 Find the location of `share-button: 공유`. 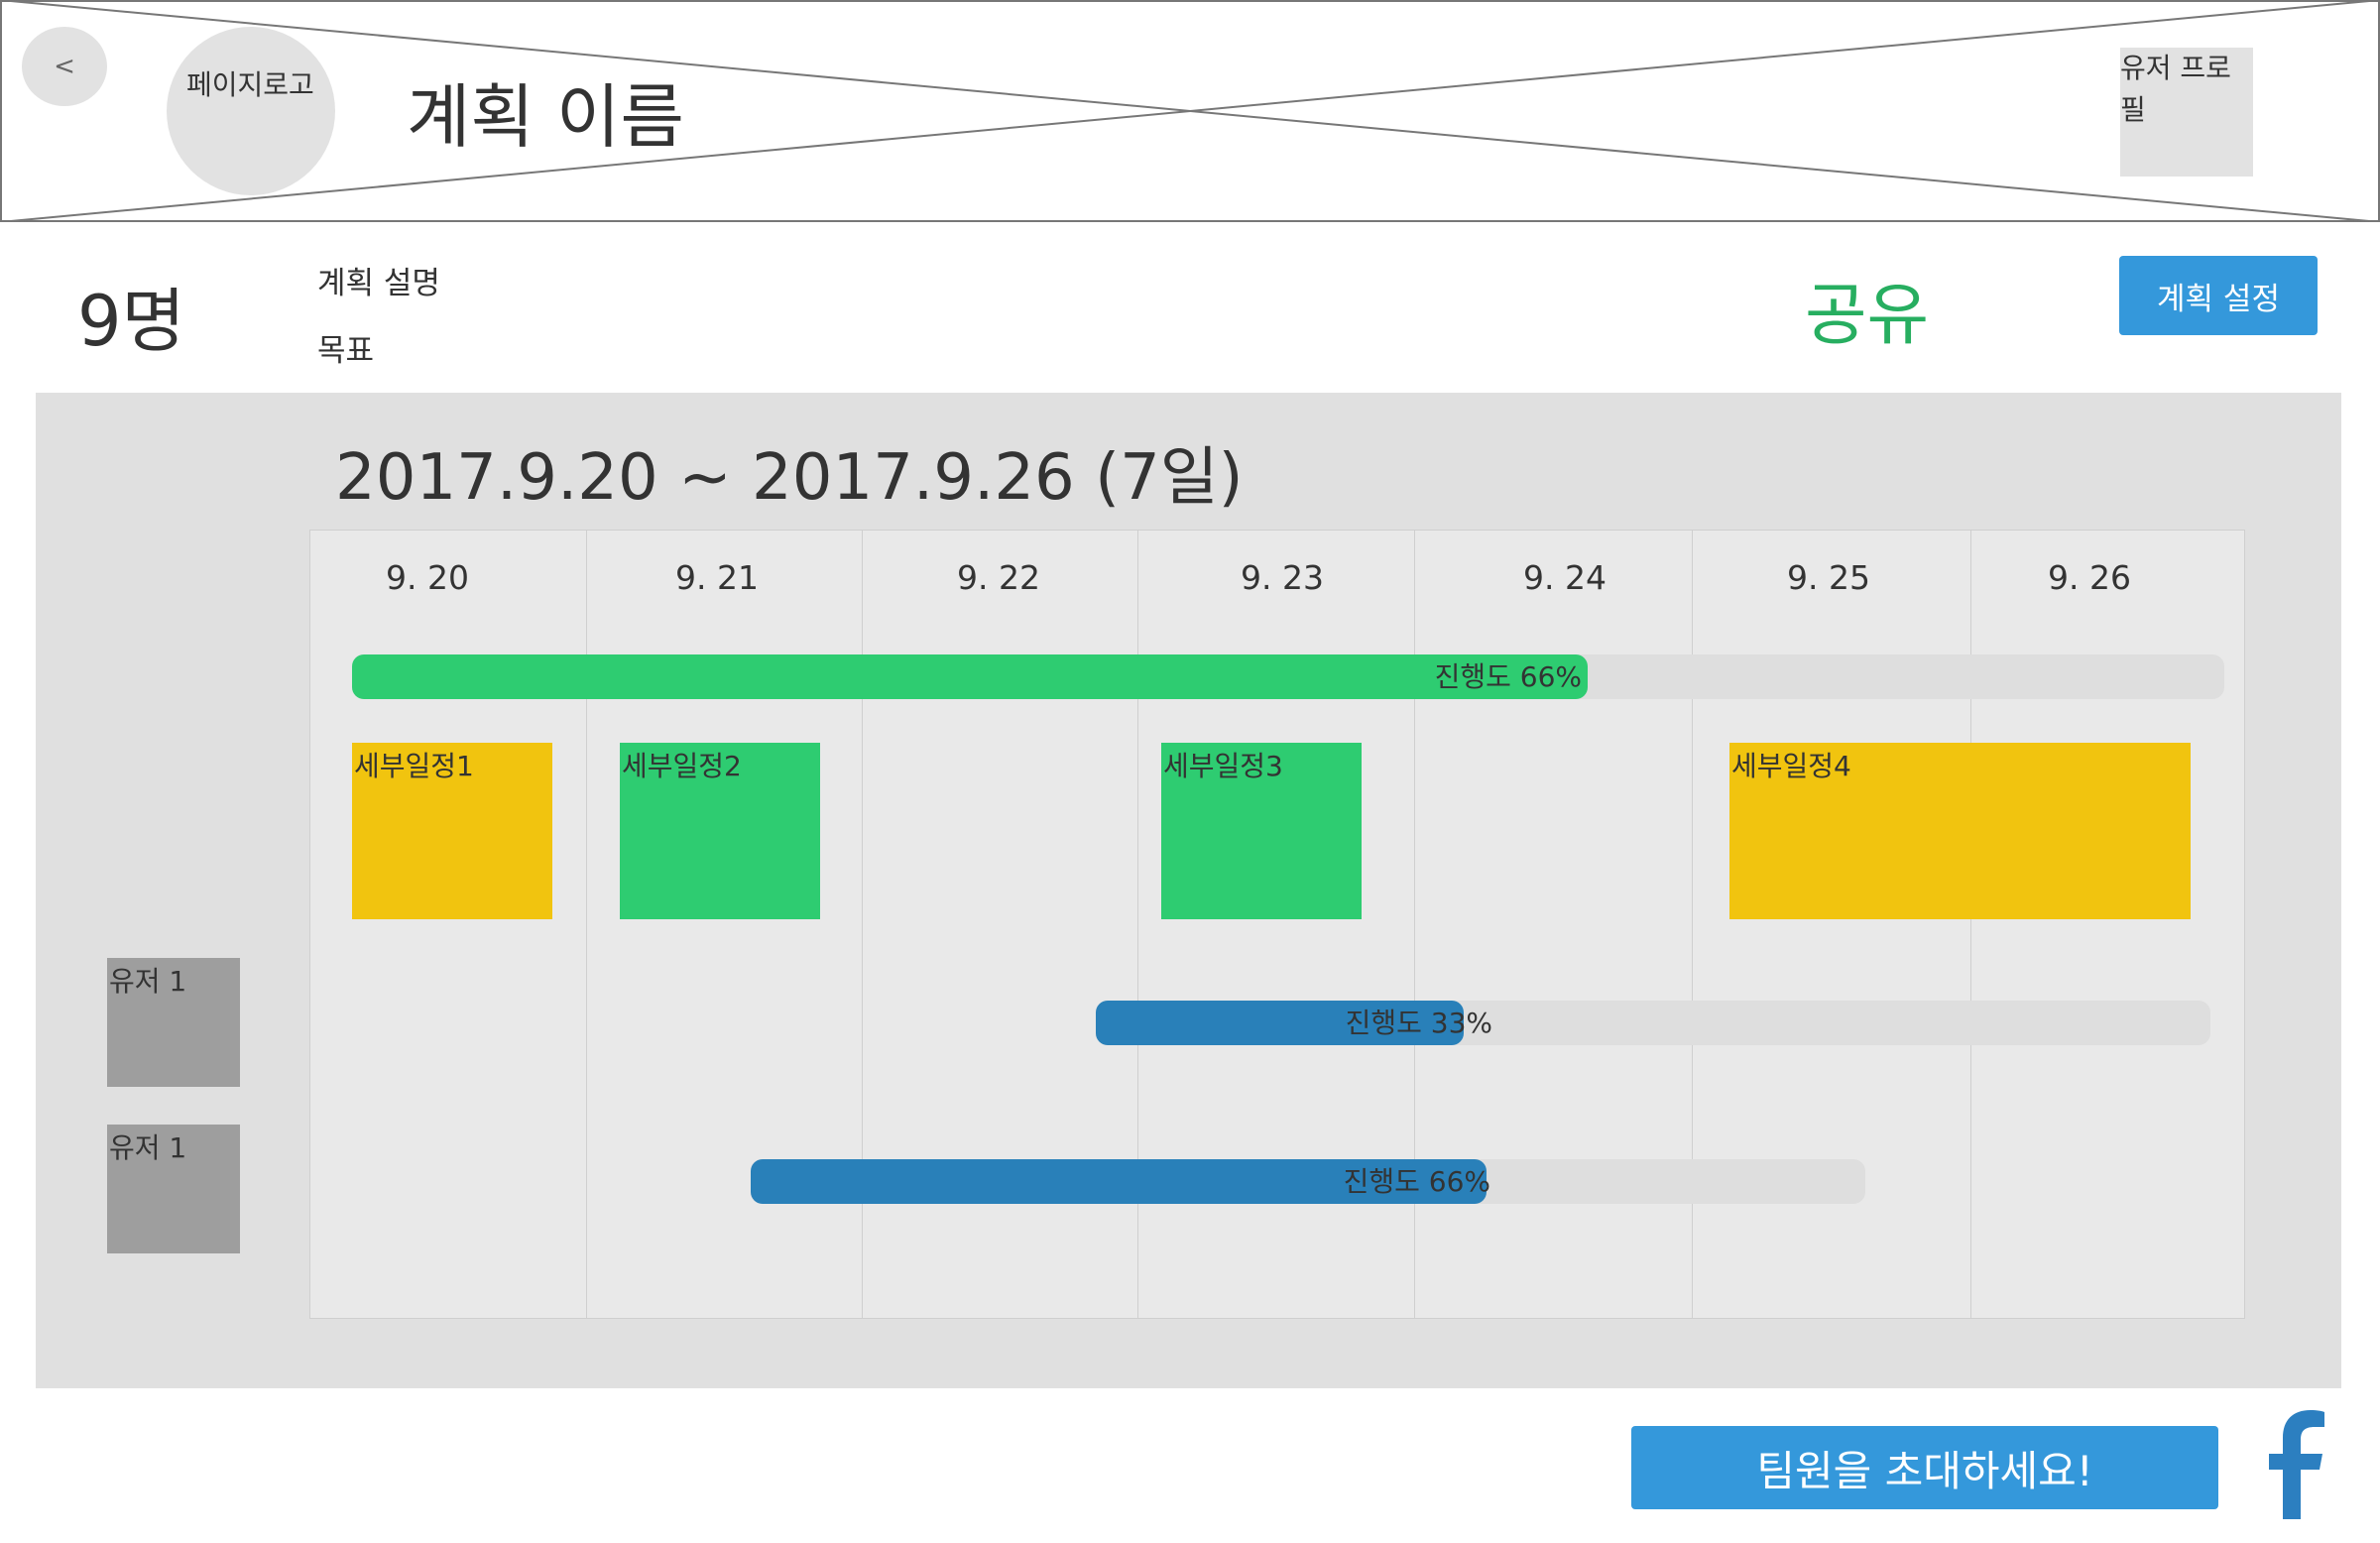

share-button: 공유 is located at coordinates (1867, 309).